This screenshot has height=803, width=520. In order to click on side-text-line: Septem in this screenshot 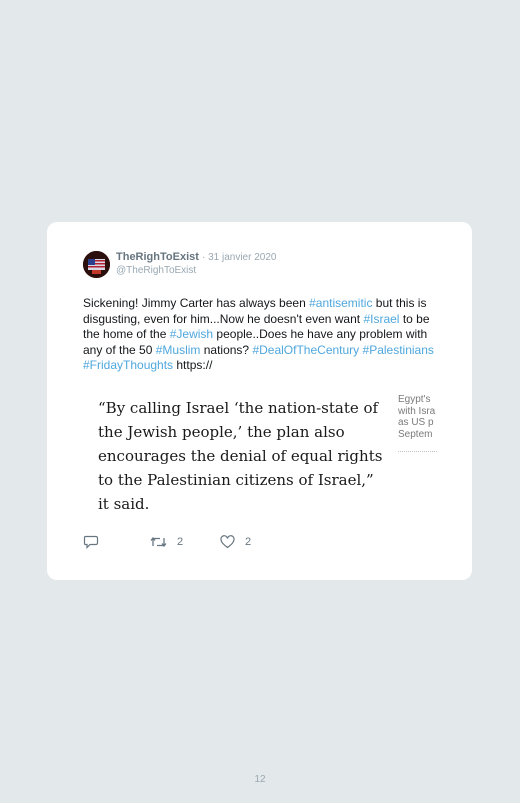, I will do `click(415, 434)`.